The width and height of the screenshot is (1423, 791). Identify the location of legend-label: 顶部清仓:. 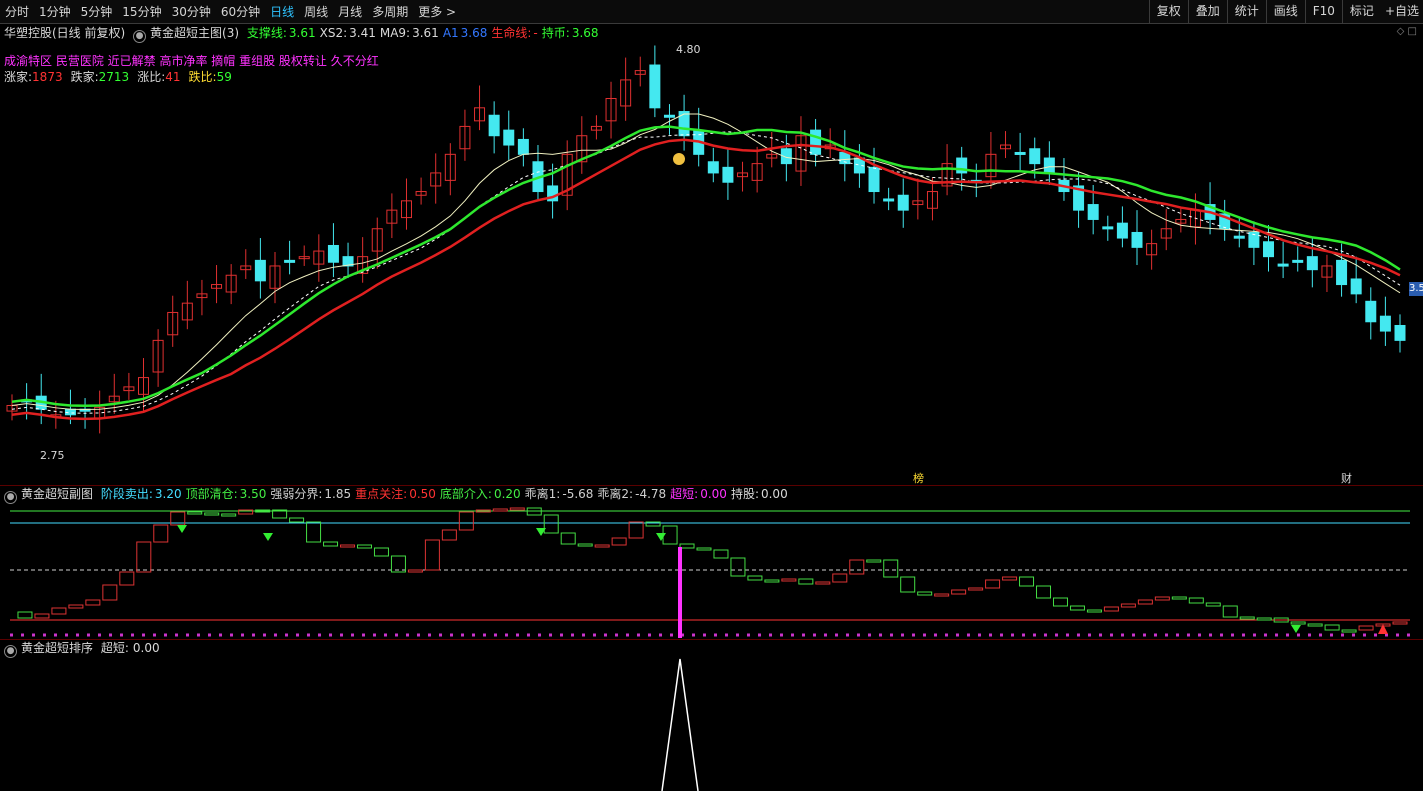
(211, 494).